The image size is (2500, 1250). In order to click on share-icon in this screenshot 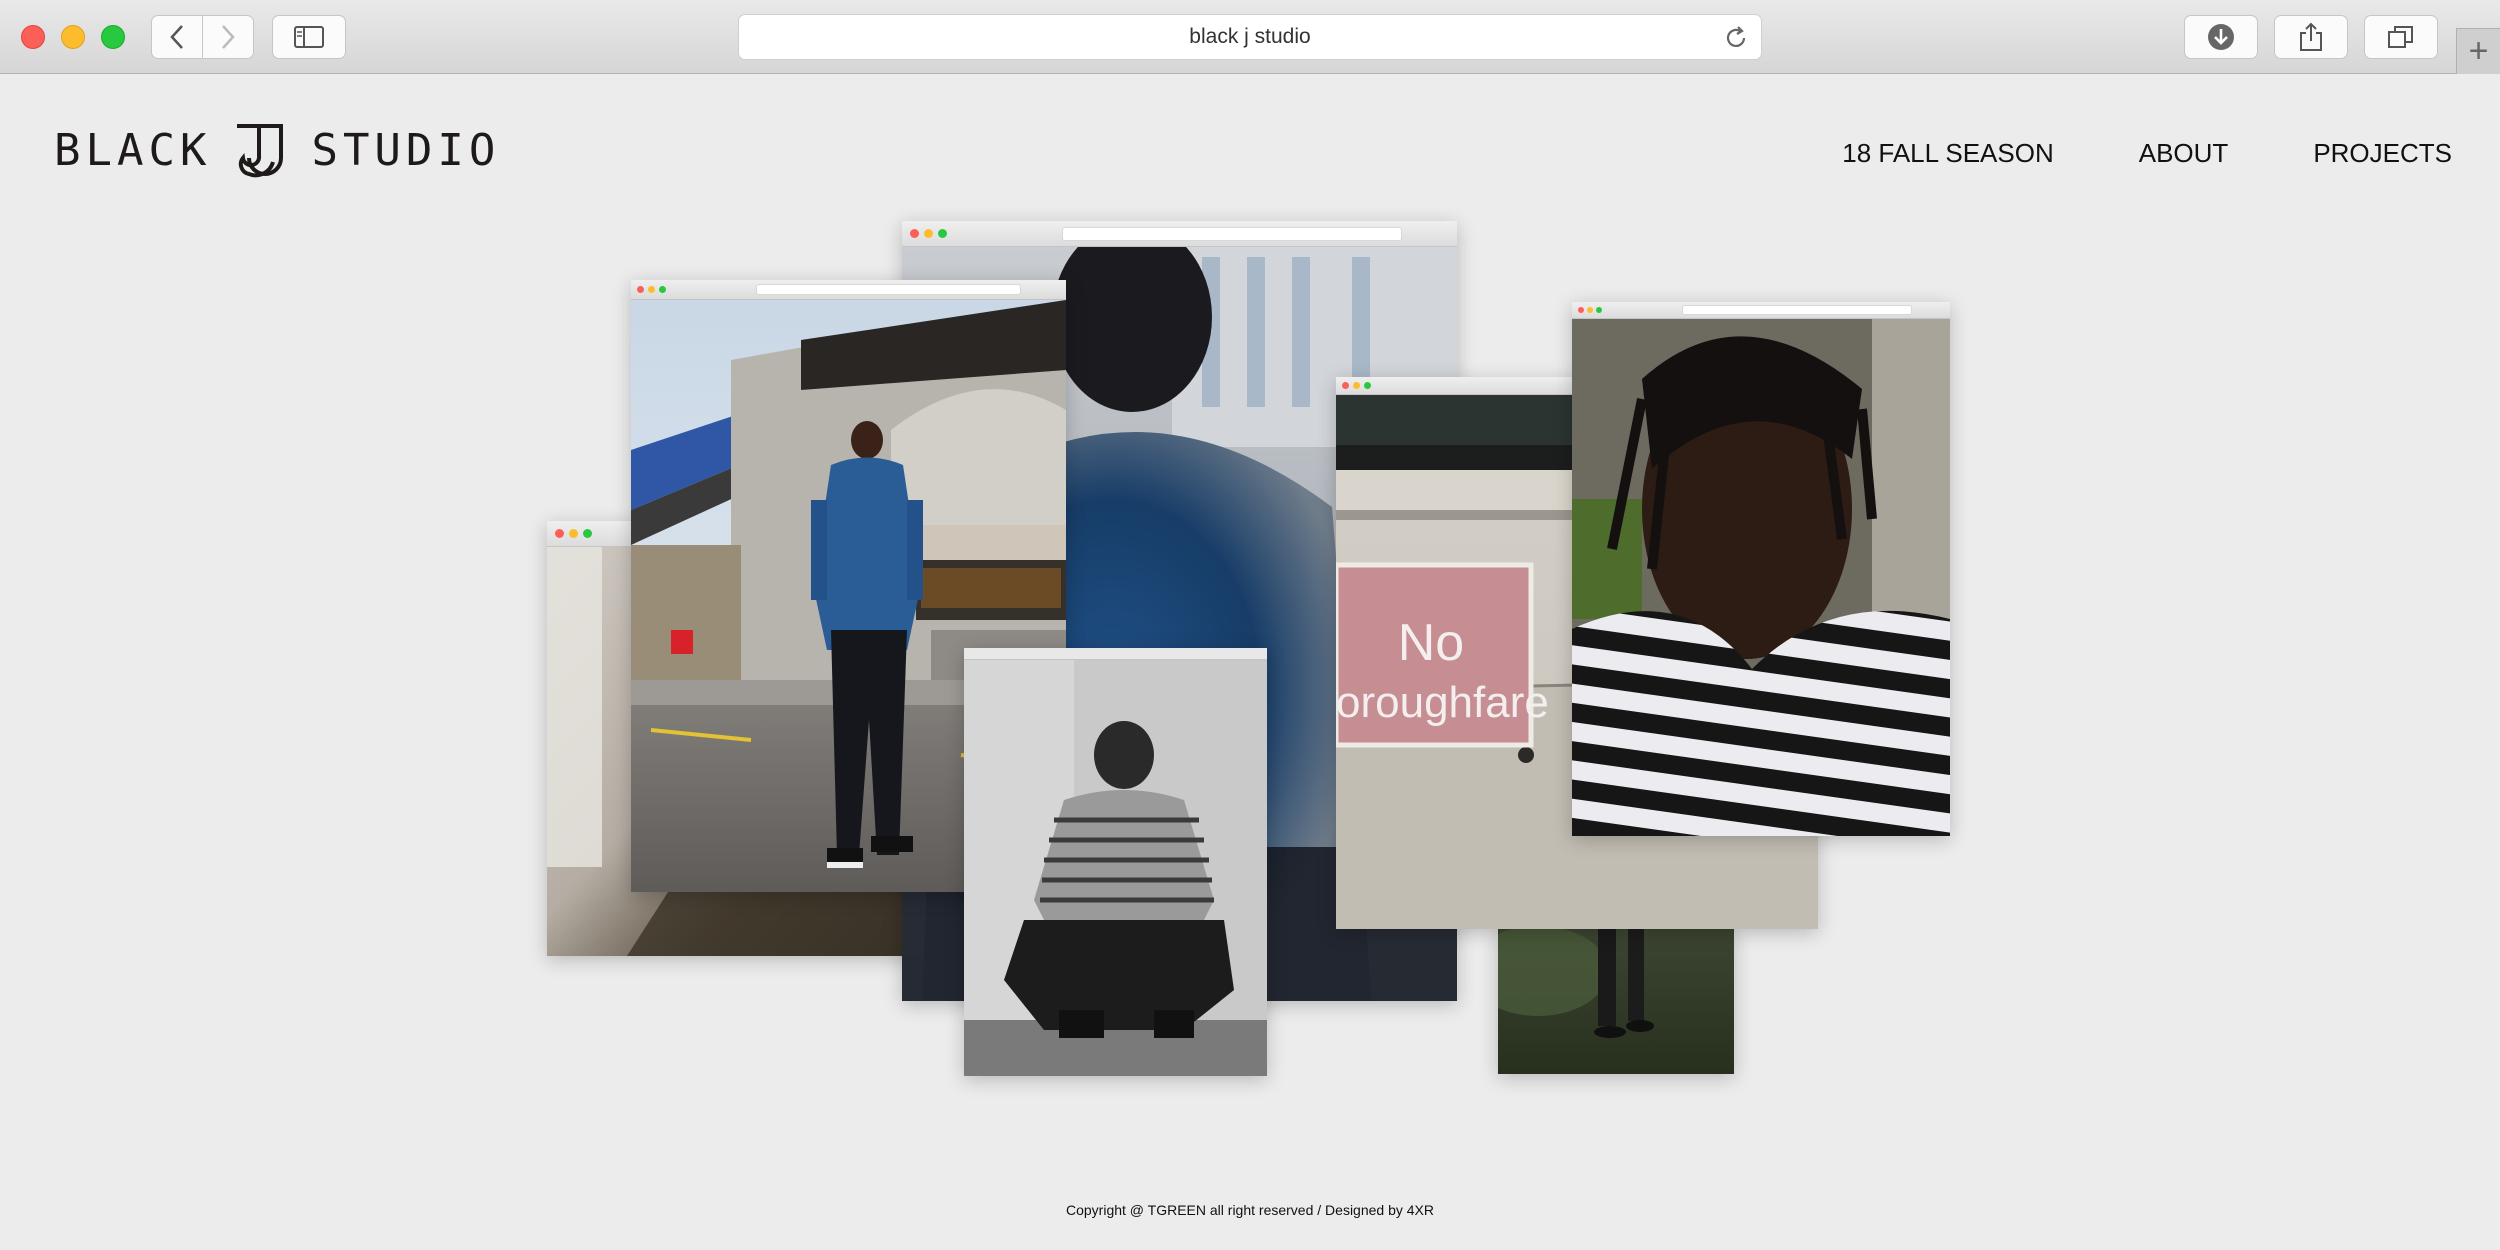, I will do `click(2311, 36)`.